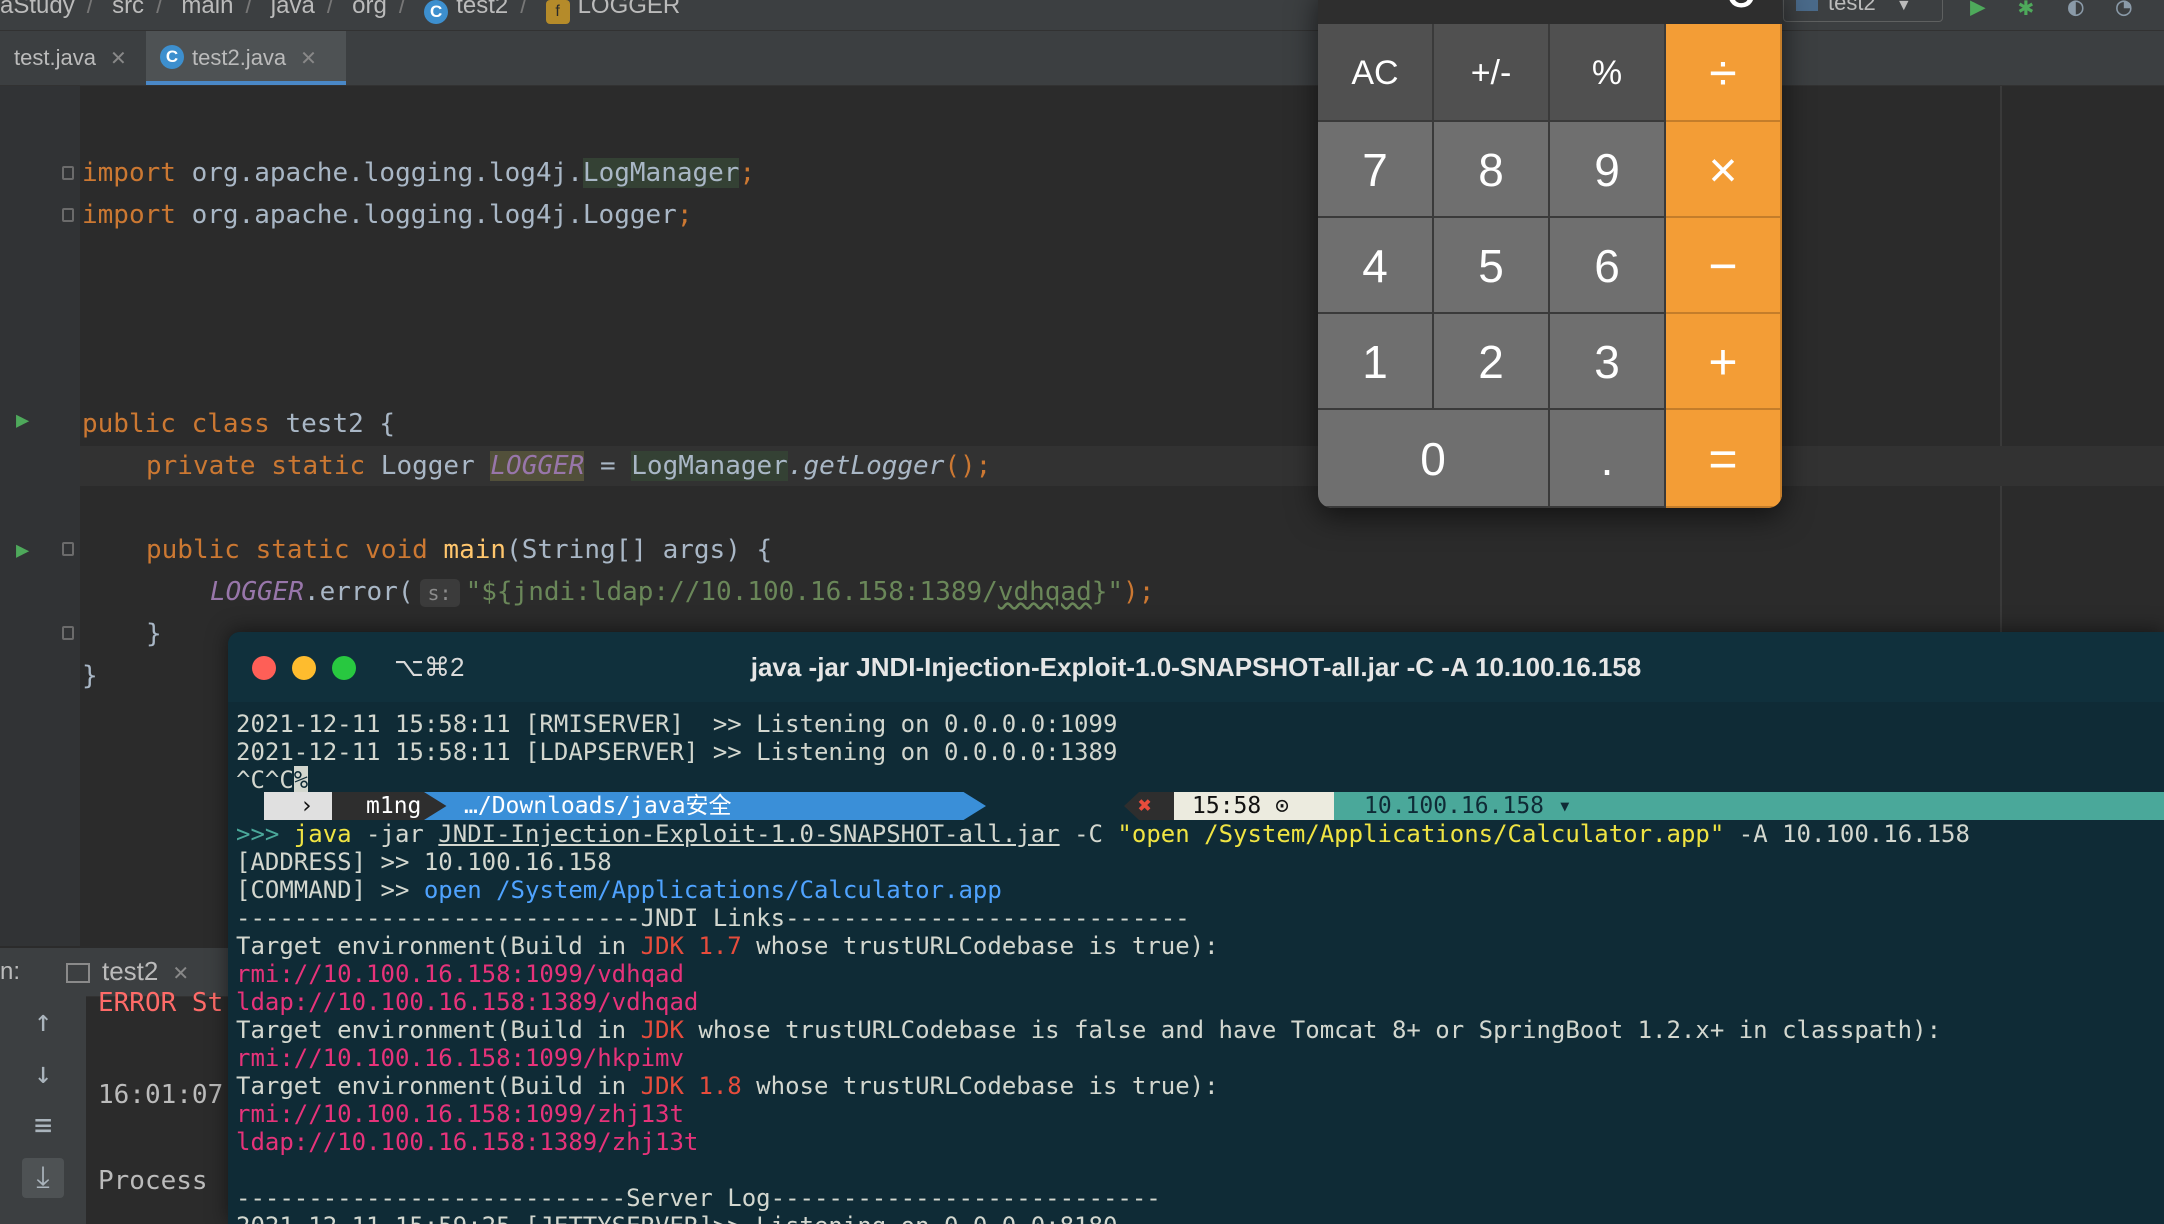 This screenshot has width=2164, height=1224. I want to click on calc-key-7: 7, so click(1376, 170).